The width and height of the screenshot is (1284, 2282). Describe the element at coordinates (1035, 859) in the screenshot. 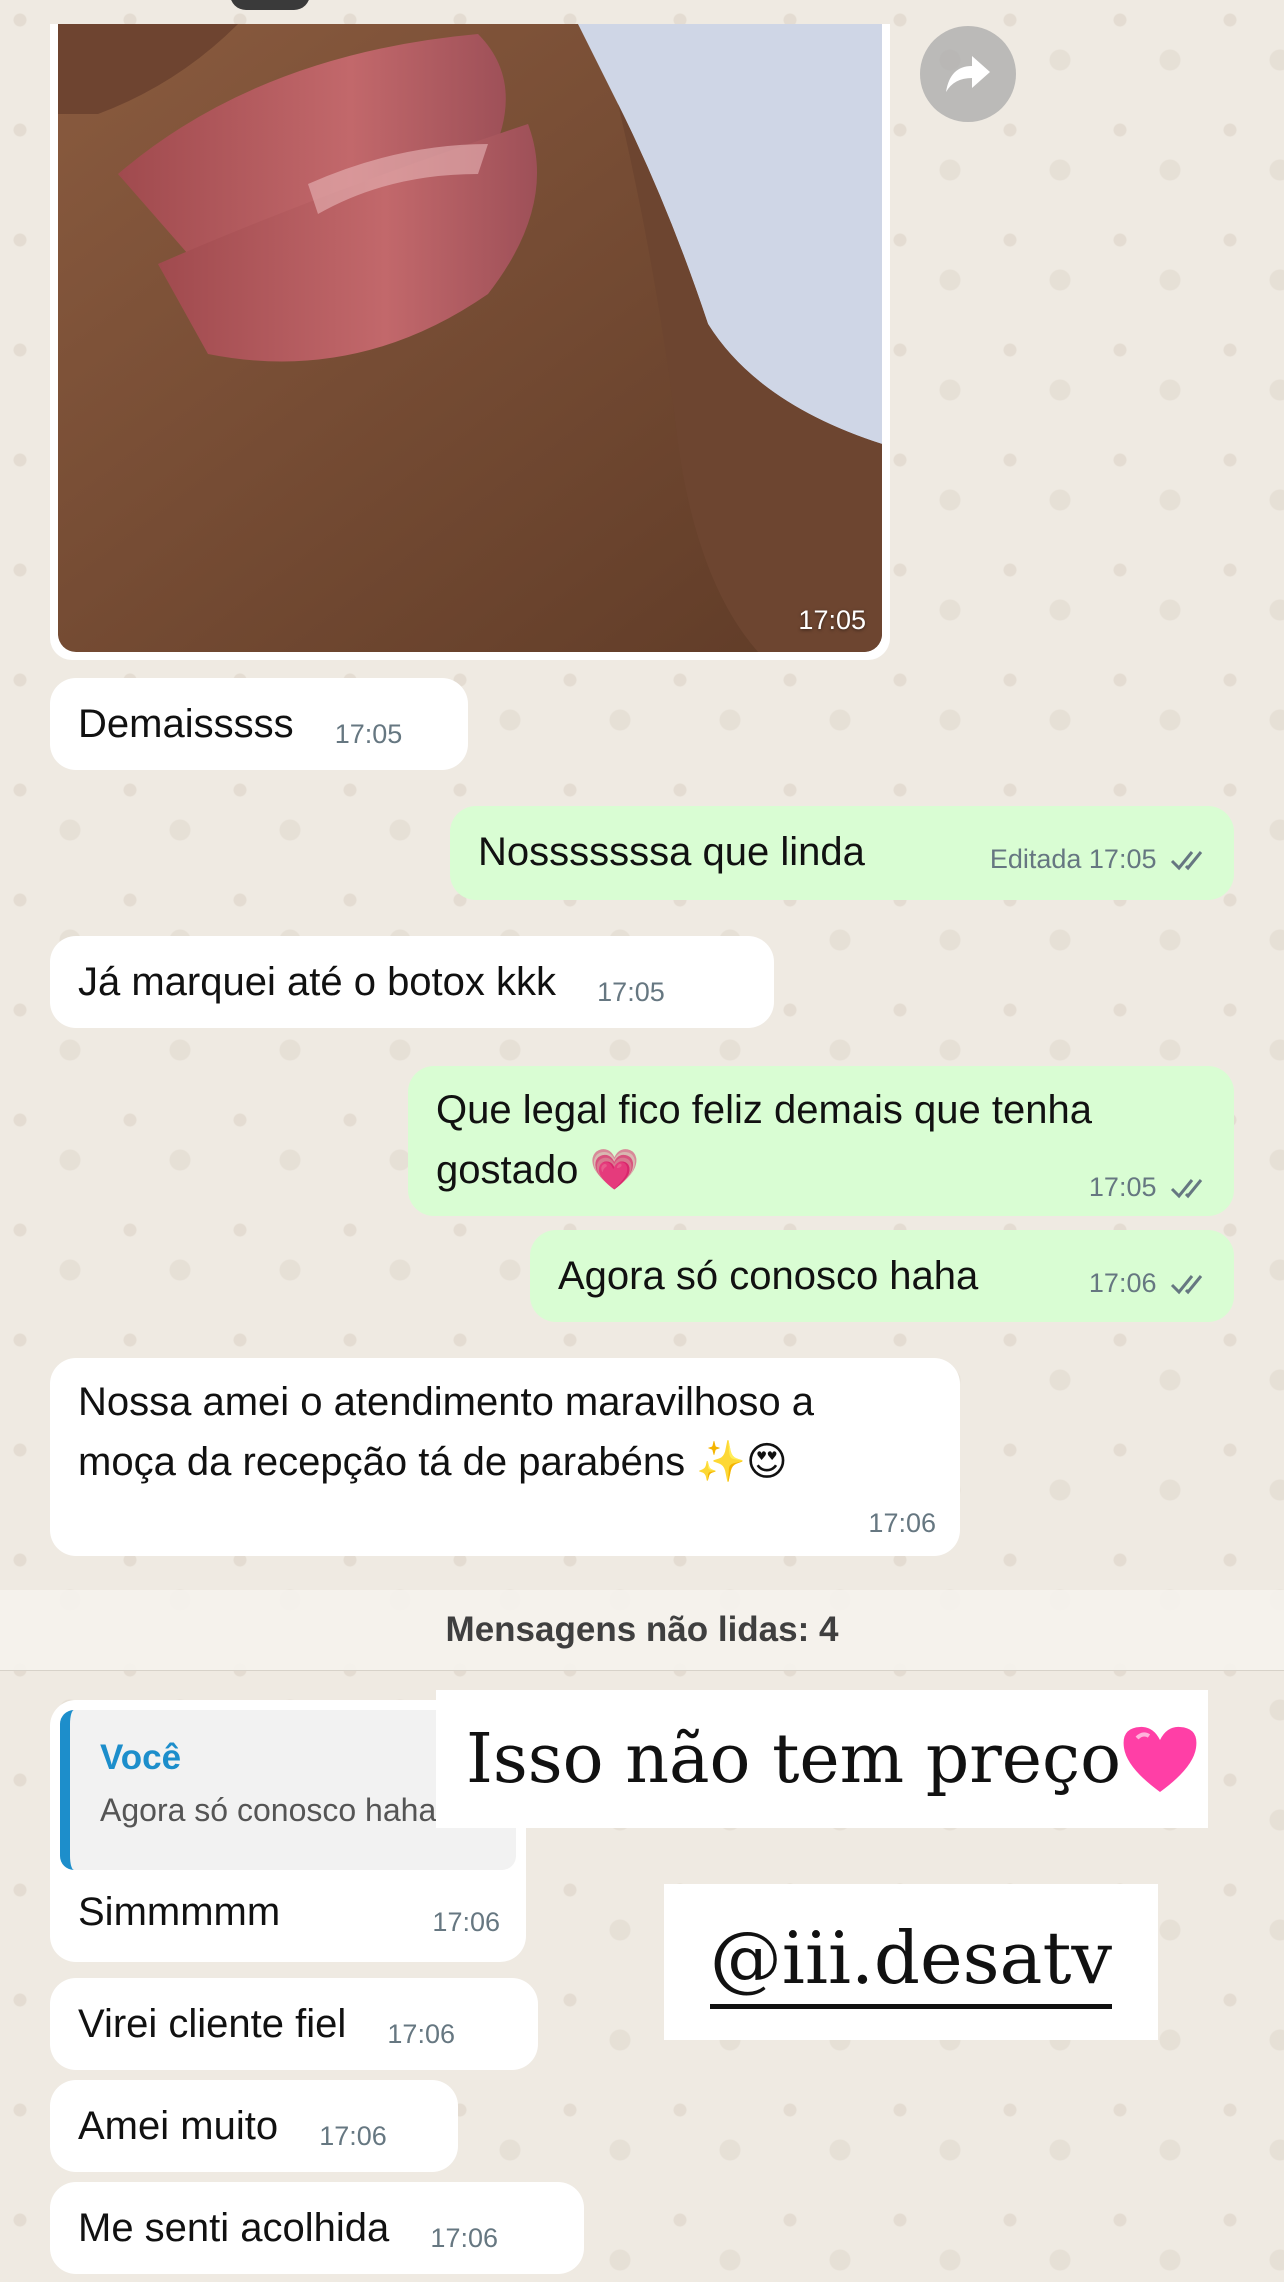

I see `edited-label: Editada` at that location.